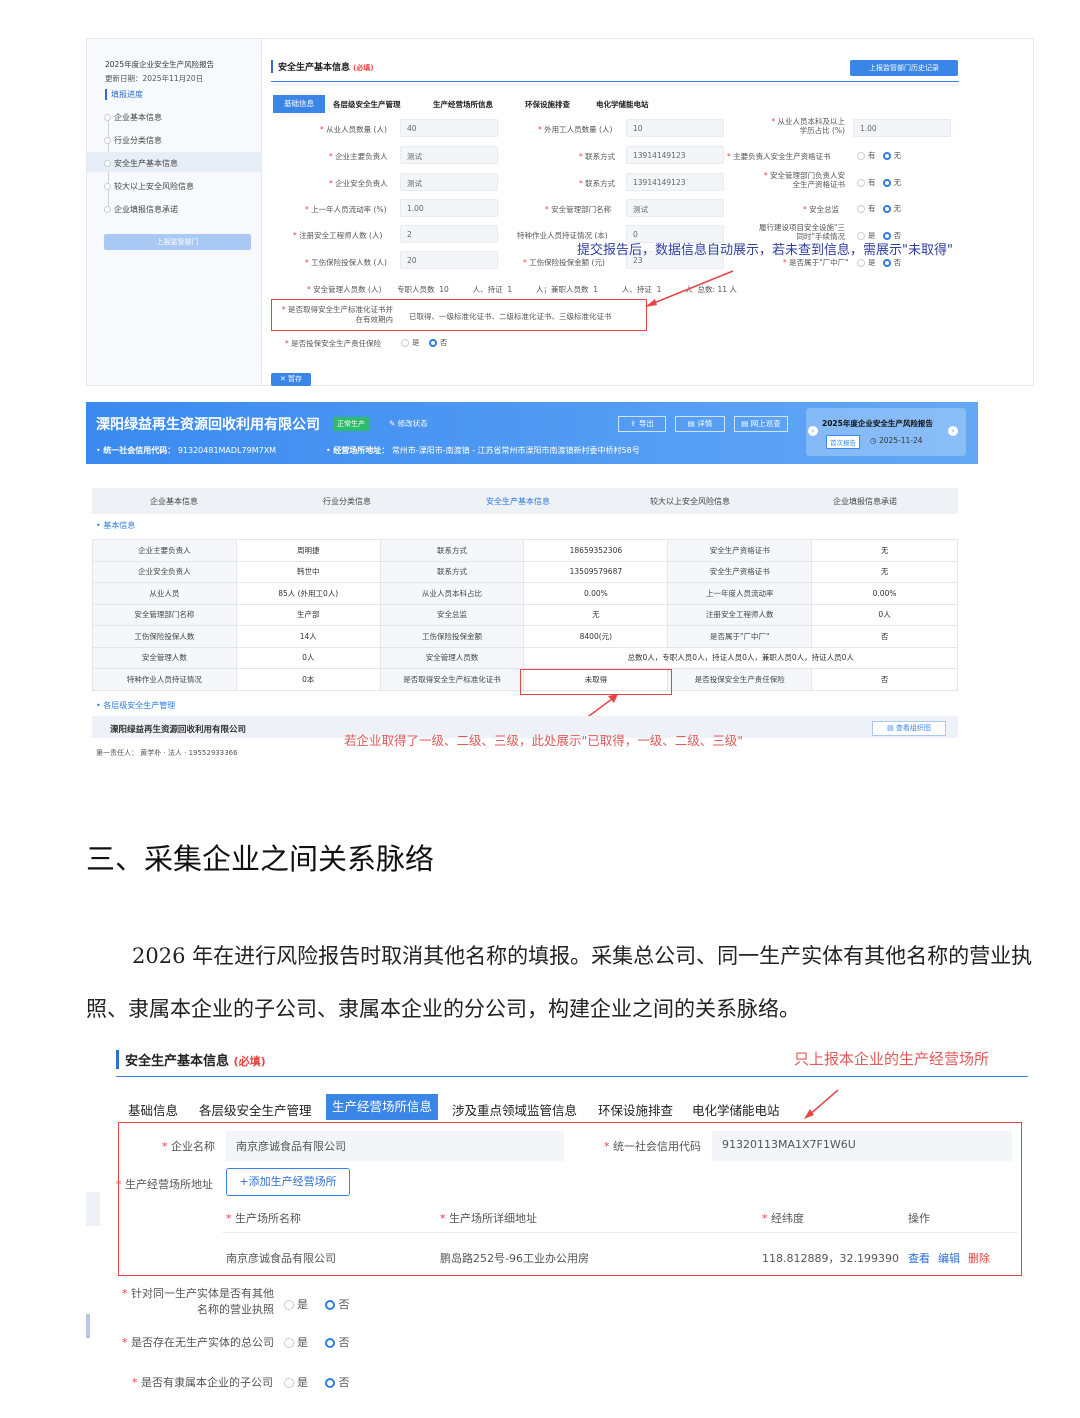  I want to click on tab-industry: 行业分类信息, so click(347, 501).